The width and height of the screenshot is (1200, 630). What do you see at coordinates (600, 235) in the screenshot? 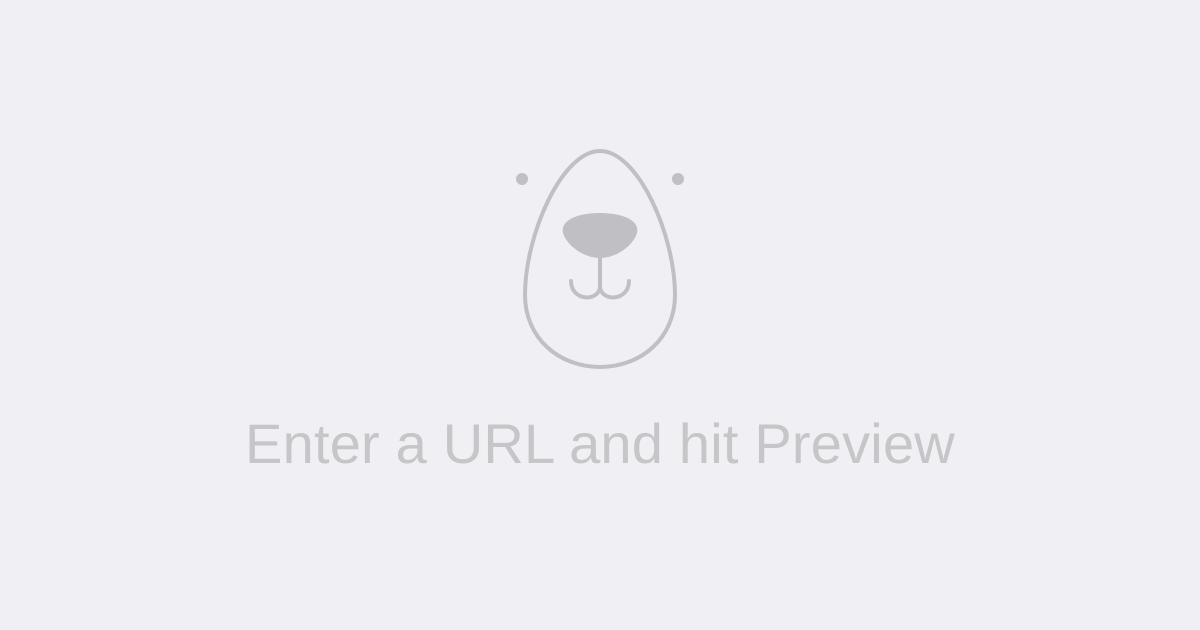
I see `nose` at bounding box center [600, 235].